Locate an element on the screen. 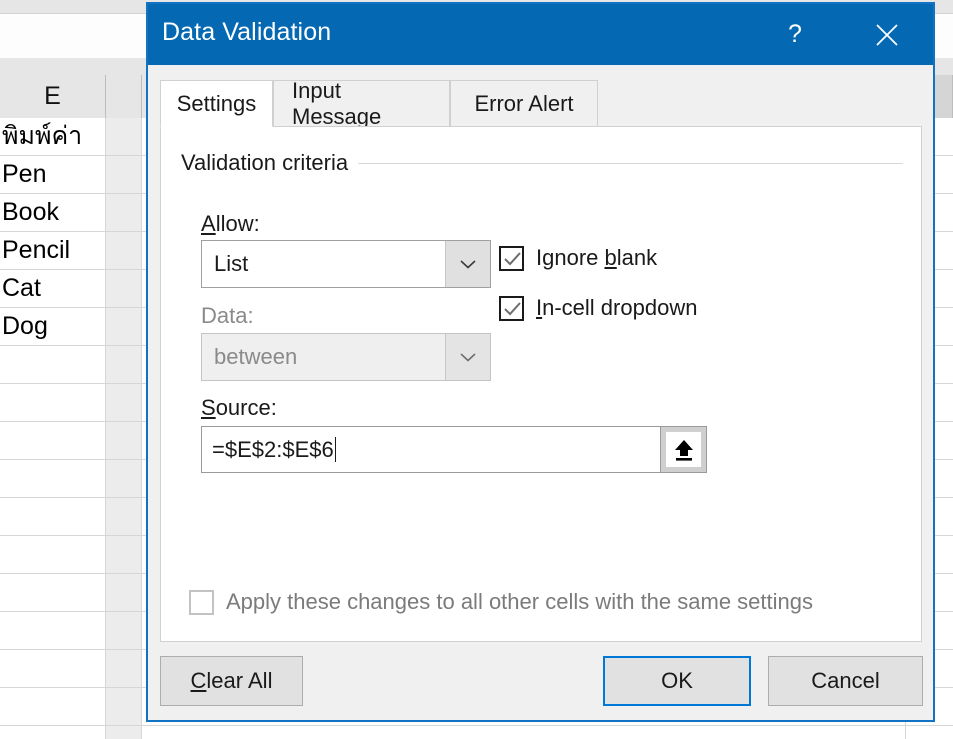 This screenshot has width=953, height=739. data-dropdown-arrow is located at coordinates (467, 357).